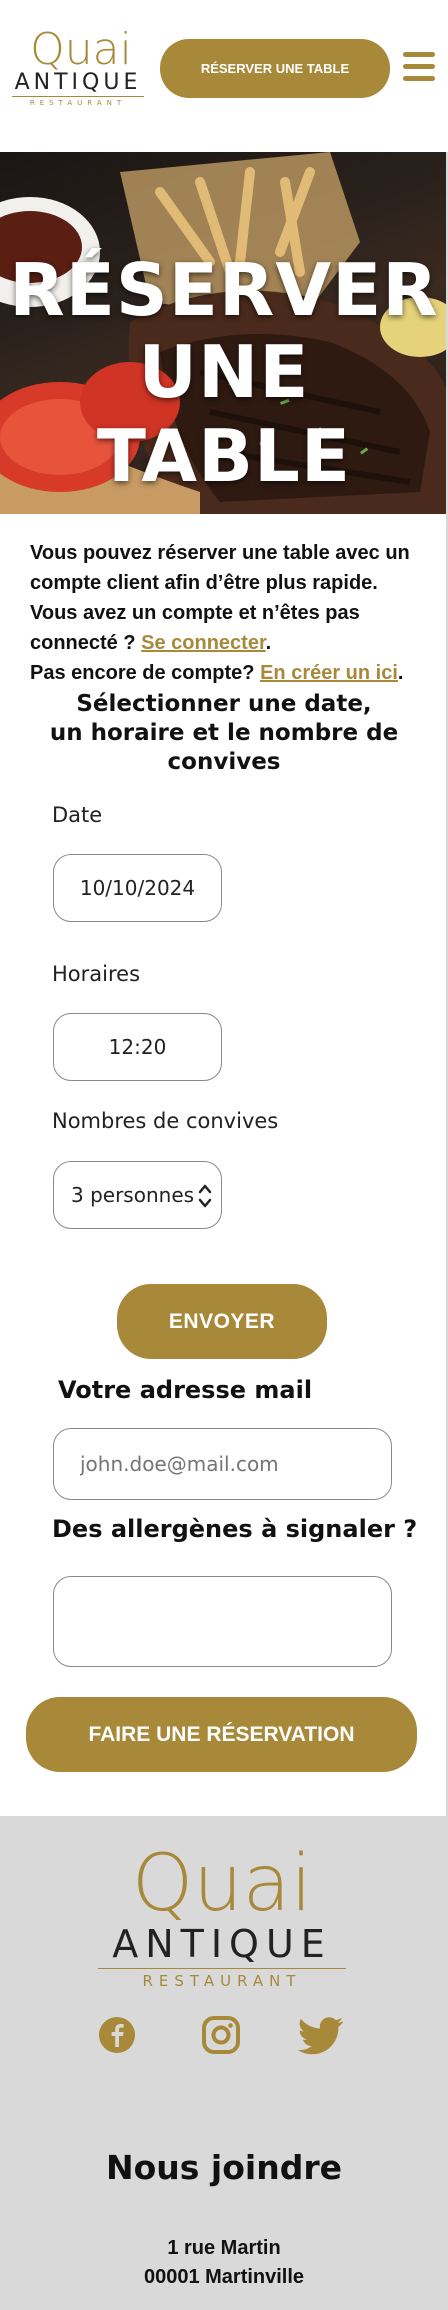  I want to click on logo-text-antique: ANTIQUE, so click(78, 82).